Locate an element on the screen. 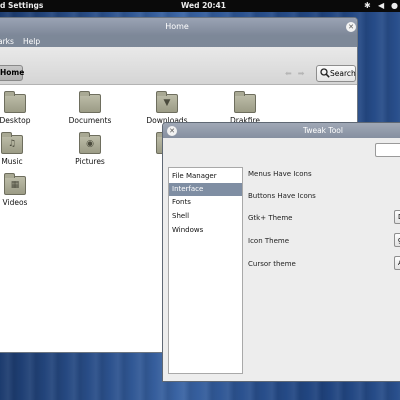 This screenshot has height=400, width=400. category-windows: Windows is located at coordinates (205, 230).